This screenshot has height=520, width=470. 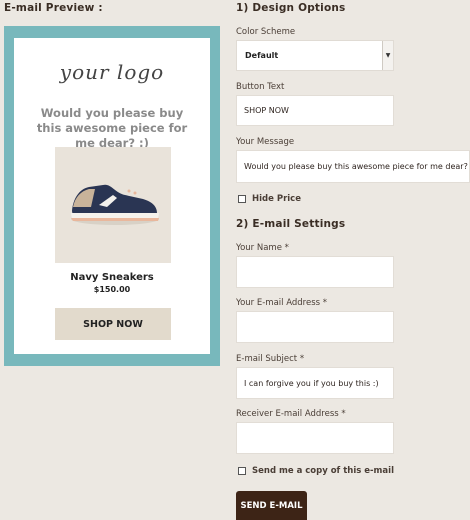 What do you see at coordinates (242, 199) in the screenshot?
I see `hide-price-checkbox` at bounding box center [242, 199].